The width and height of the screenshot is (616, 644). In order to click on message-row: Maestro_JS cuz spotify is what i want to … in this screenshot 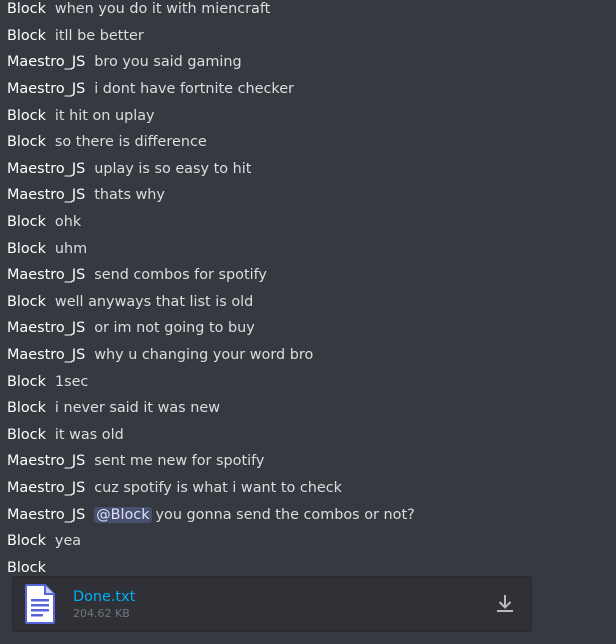, I will do `click(311, 488)`.